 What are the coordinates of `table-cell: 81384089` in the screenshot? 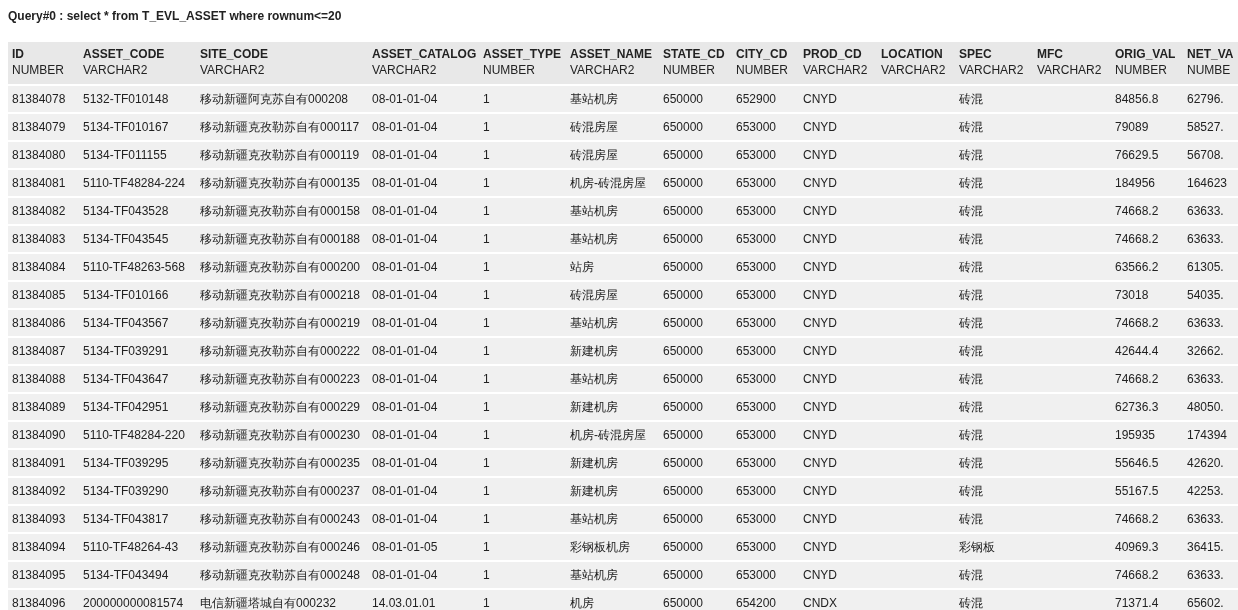 It's located at (39, 407).